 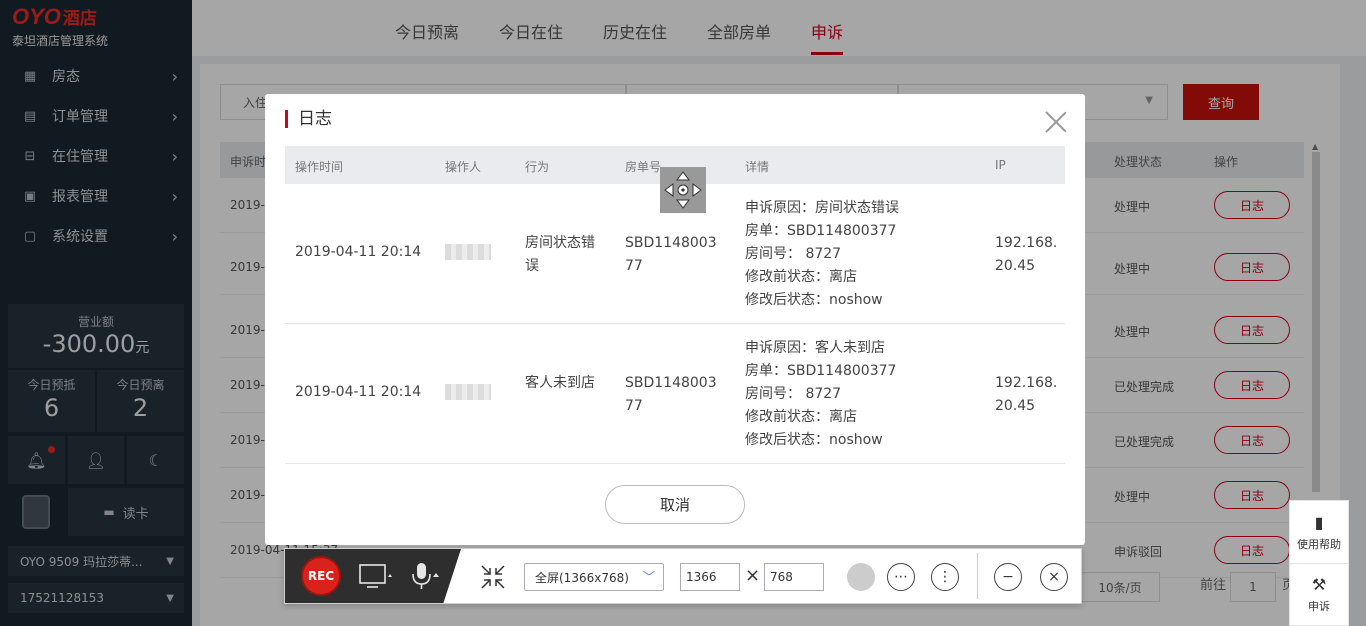 I want to click on gavel-icon: ⚒, so click(x=1319, y=584).